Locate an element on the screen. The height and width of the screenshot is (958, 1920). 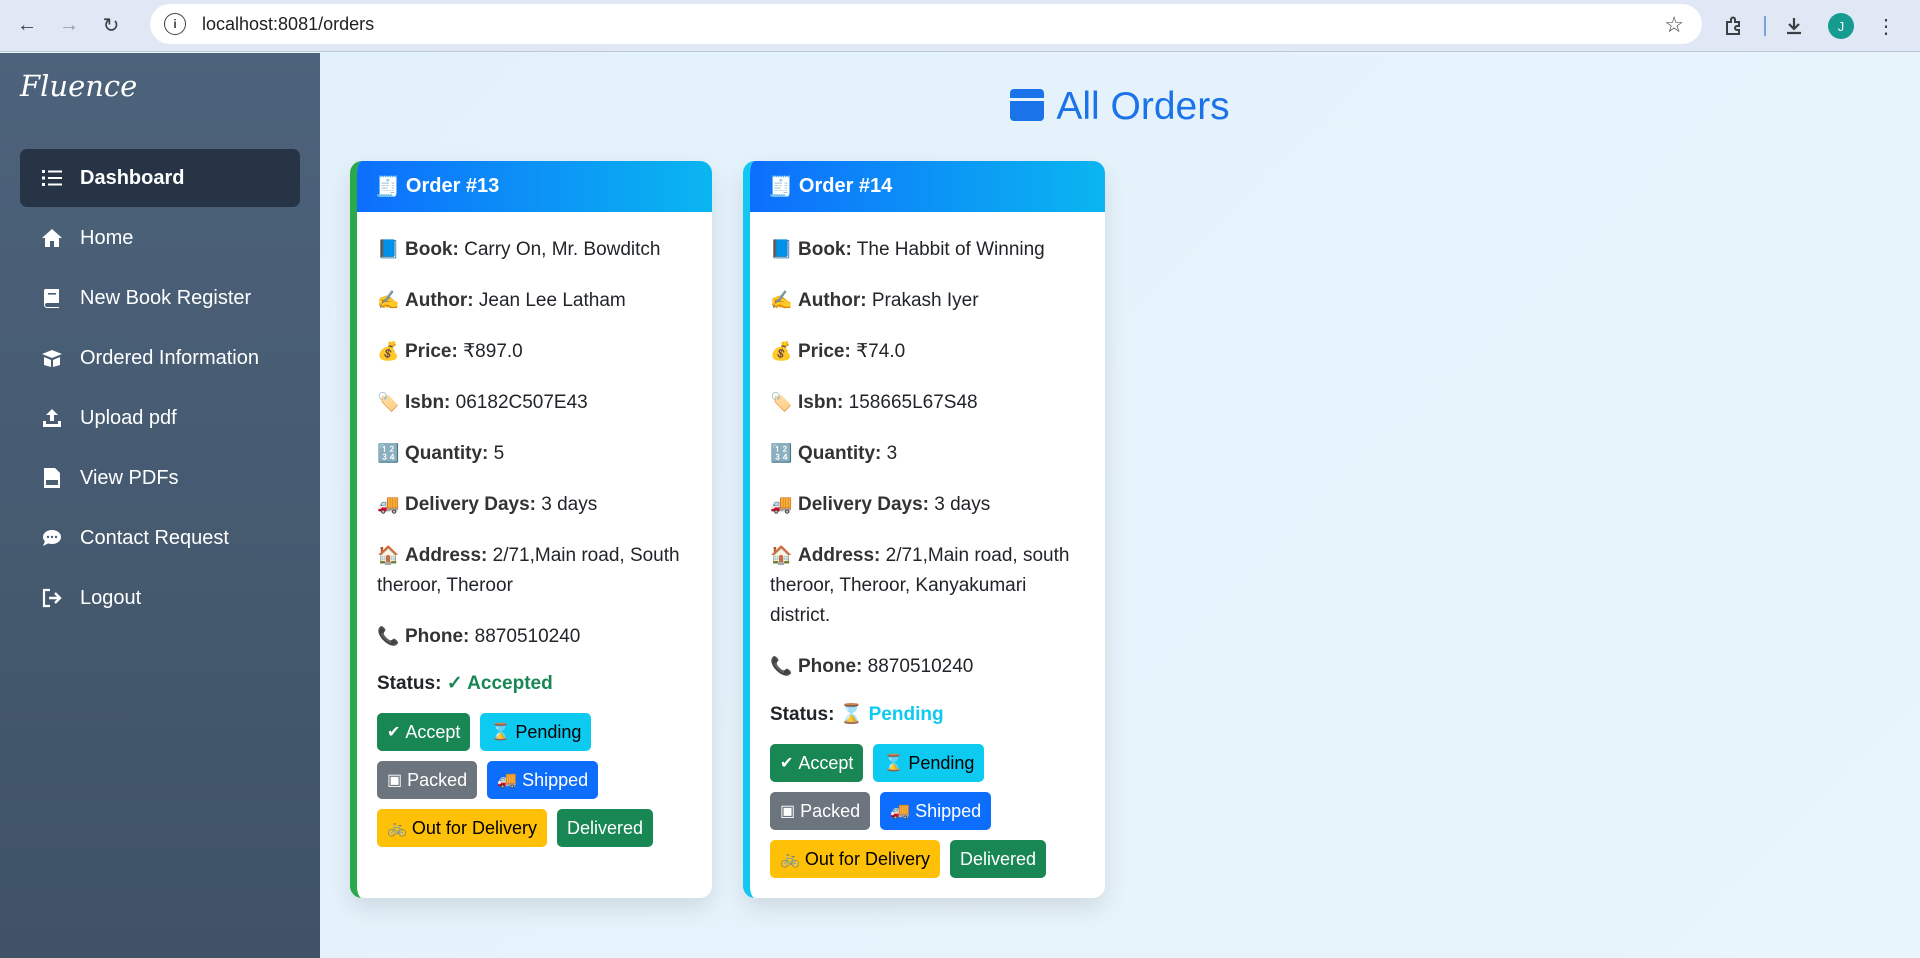
order-author: ✍️ Author: Prakash Iyer is located at coordinates (927, 300).